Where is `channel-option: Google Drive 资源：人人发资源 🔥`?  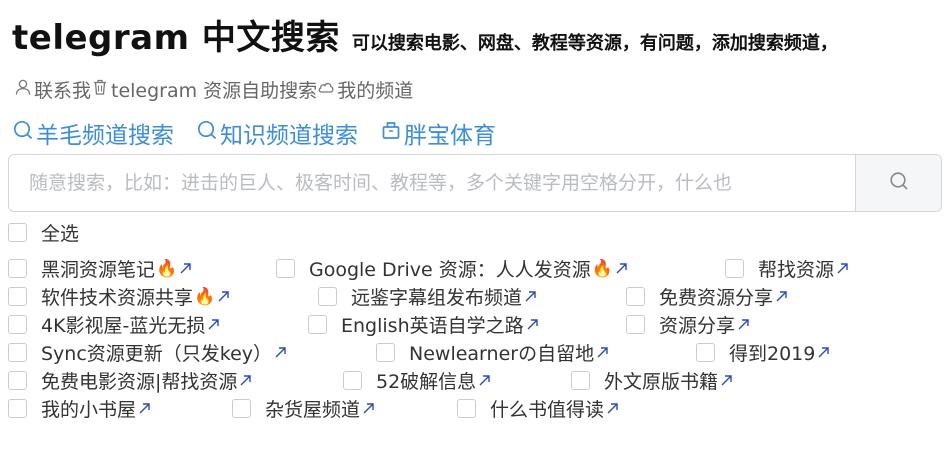
channel-option: Google Drive 资源：人人发资源 🔥 is located at coordinates (491, 268).